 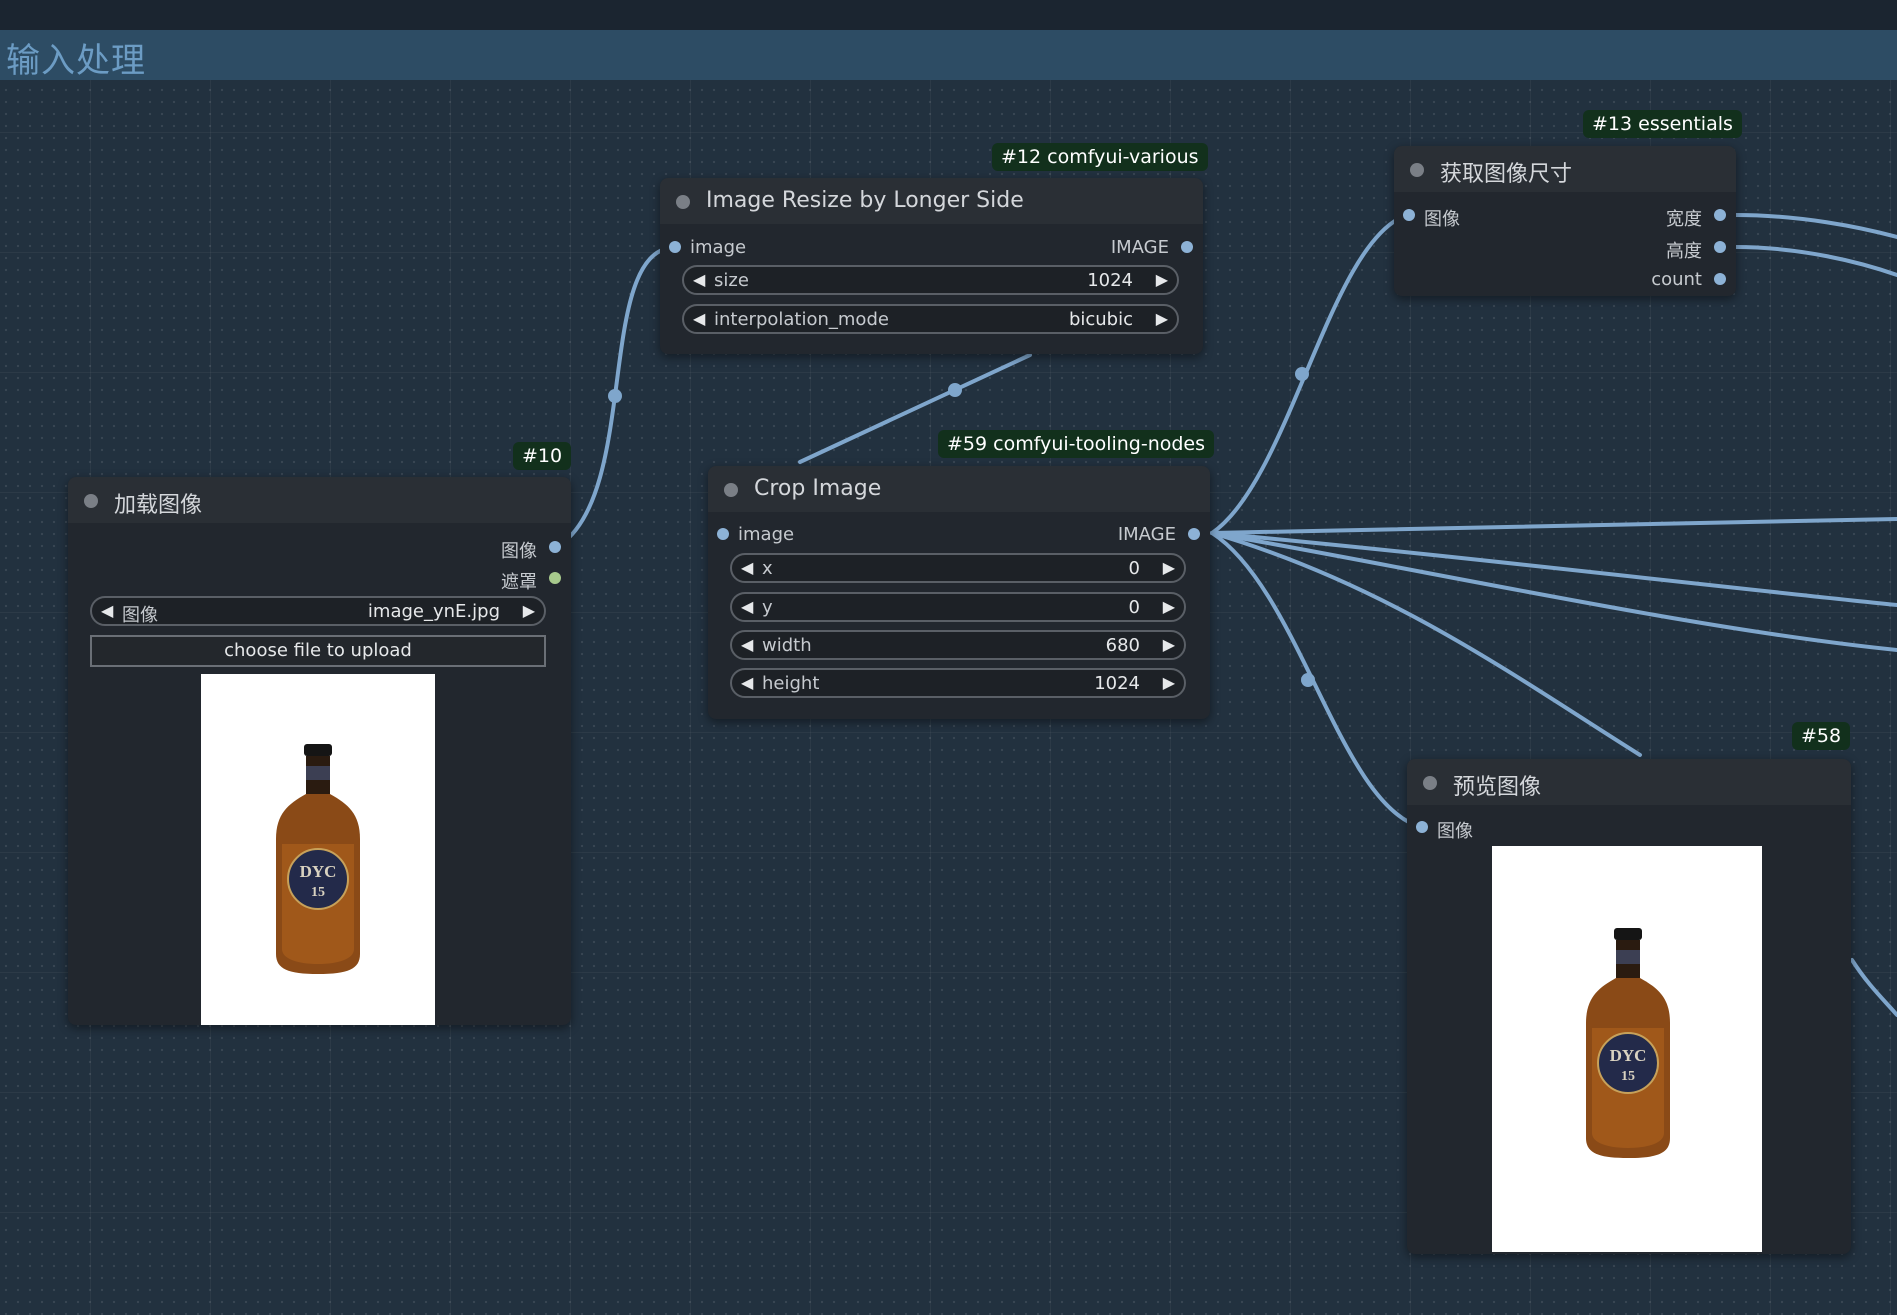 I want to click on node-header: 获取图像尺寸, so click(x=1565, y=169).